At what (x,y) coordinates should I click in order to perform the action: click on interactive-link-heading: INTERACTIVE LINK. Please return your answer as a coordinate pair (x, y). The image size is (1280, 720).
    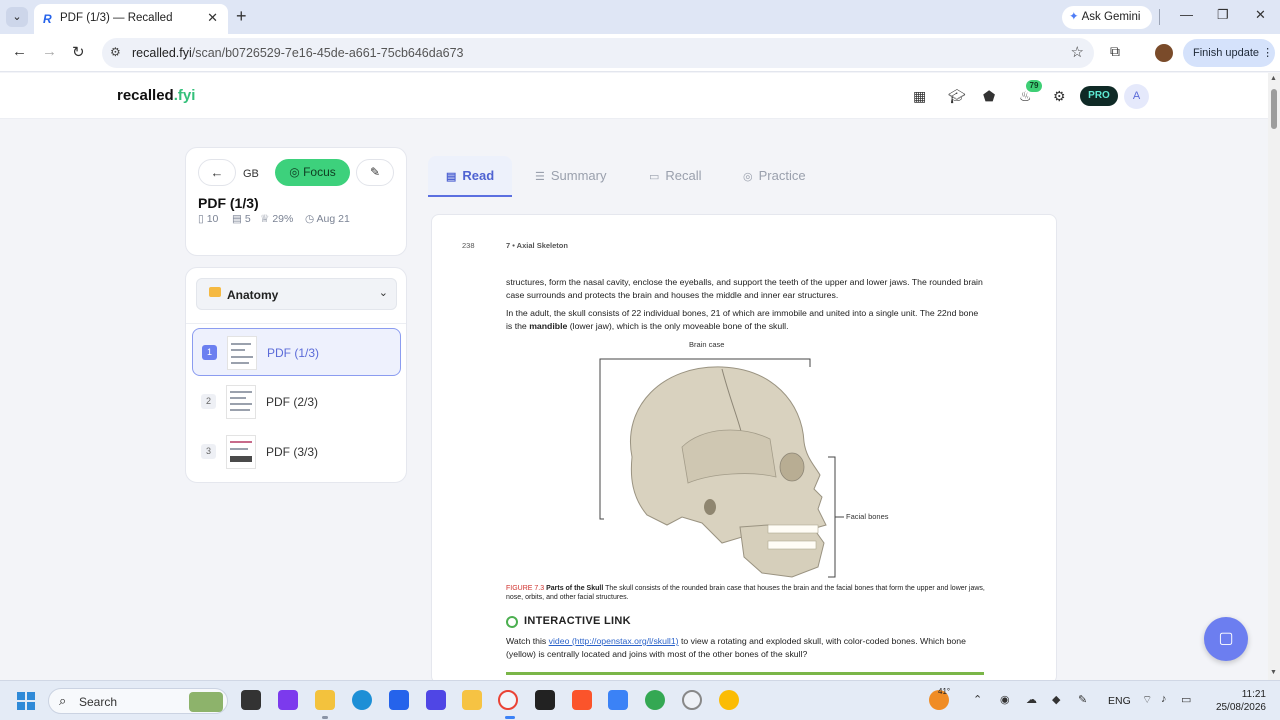
    Looking at the image, I should click on (577, 621).